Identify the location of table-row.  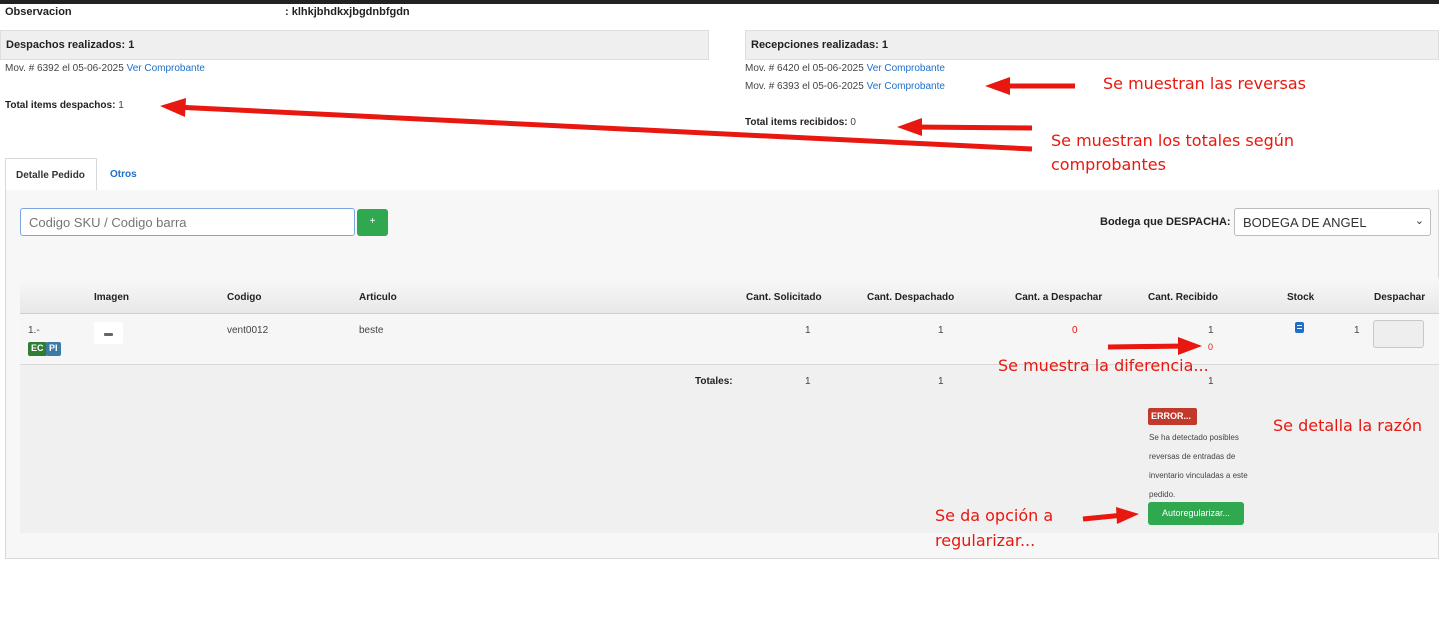
(729, 339).